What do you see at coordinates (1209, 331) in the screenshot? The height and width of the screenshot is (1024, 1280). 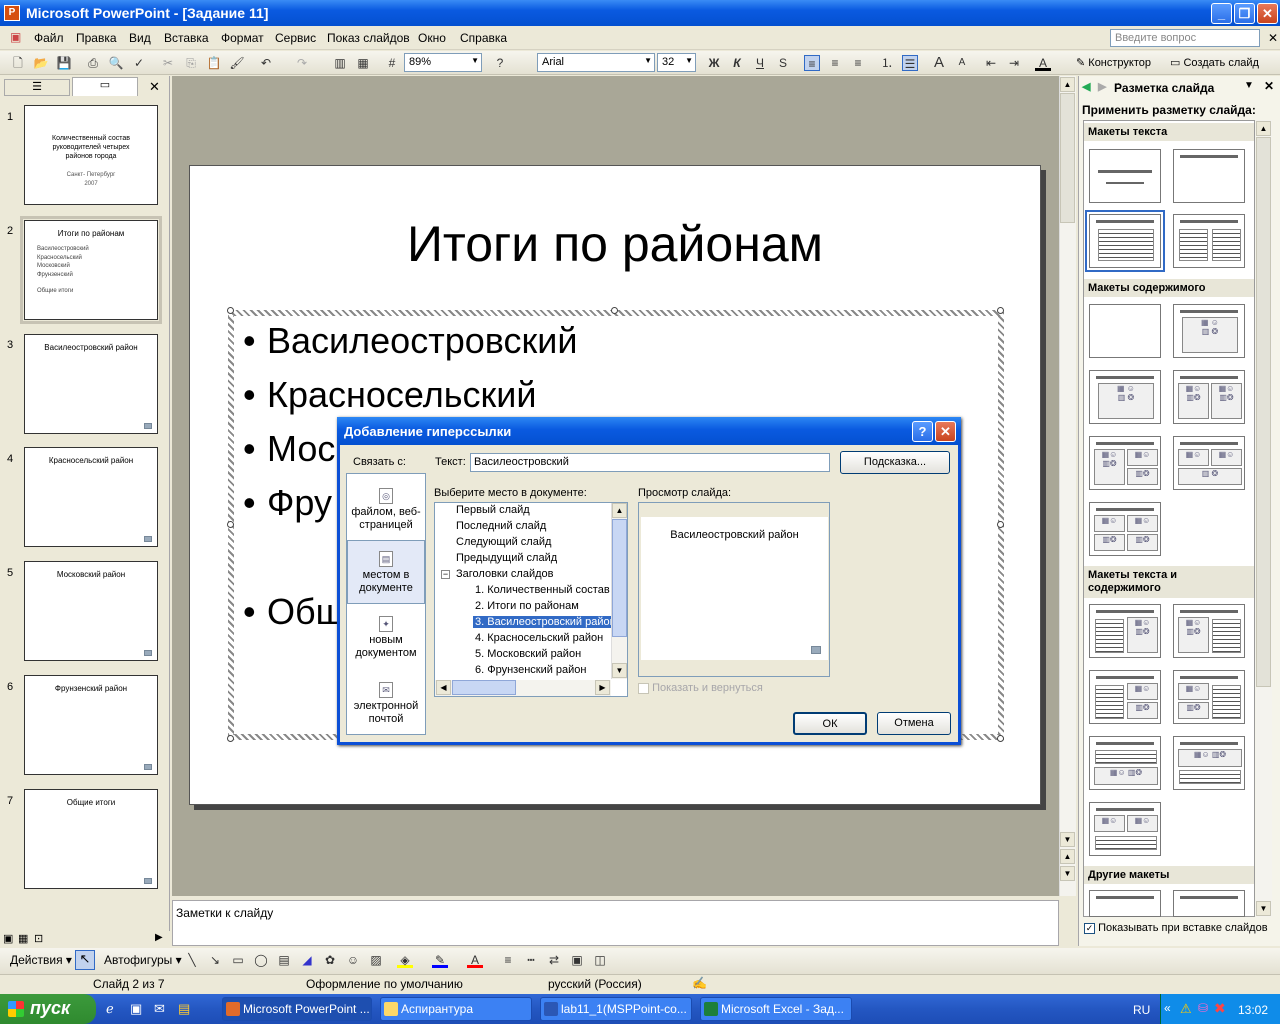 I see `layout-content: ▦ ☺ ▥ ❂` at bounding box center [1209, 331].